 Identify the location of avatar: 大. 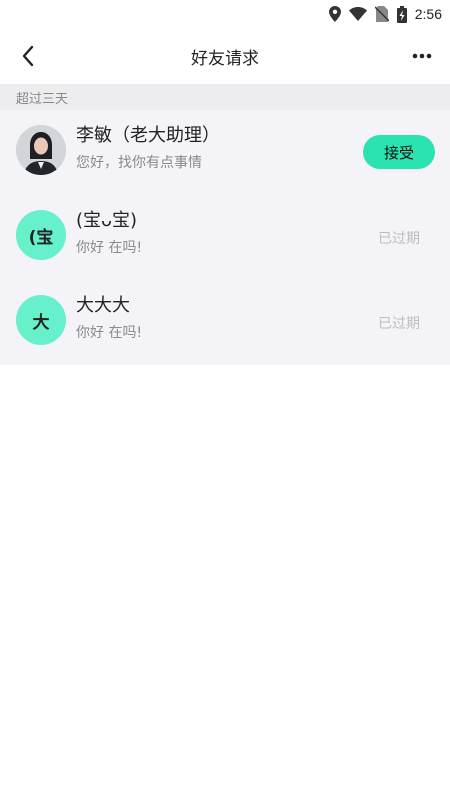
(41, 320).